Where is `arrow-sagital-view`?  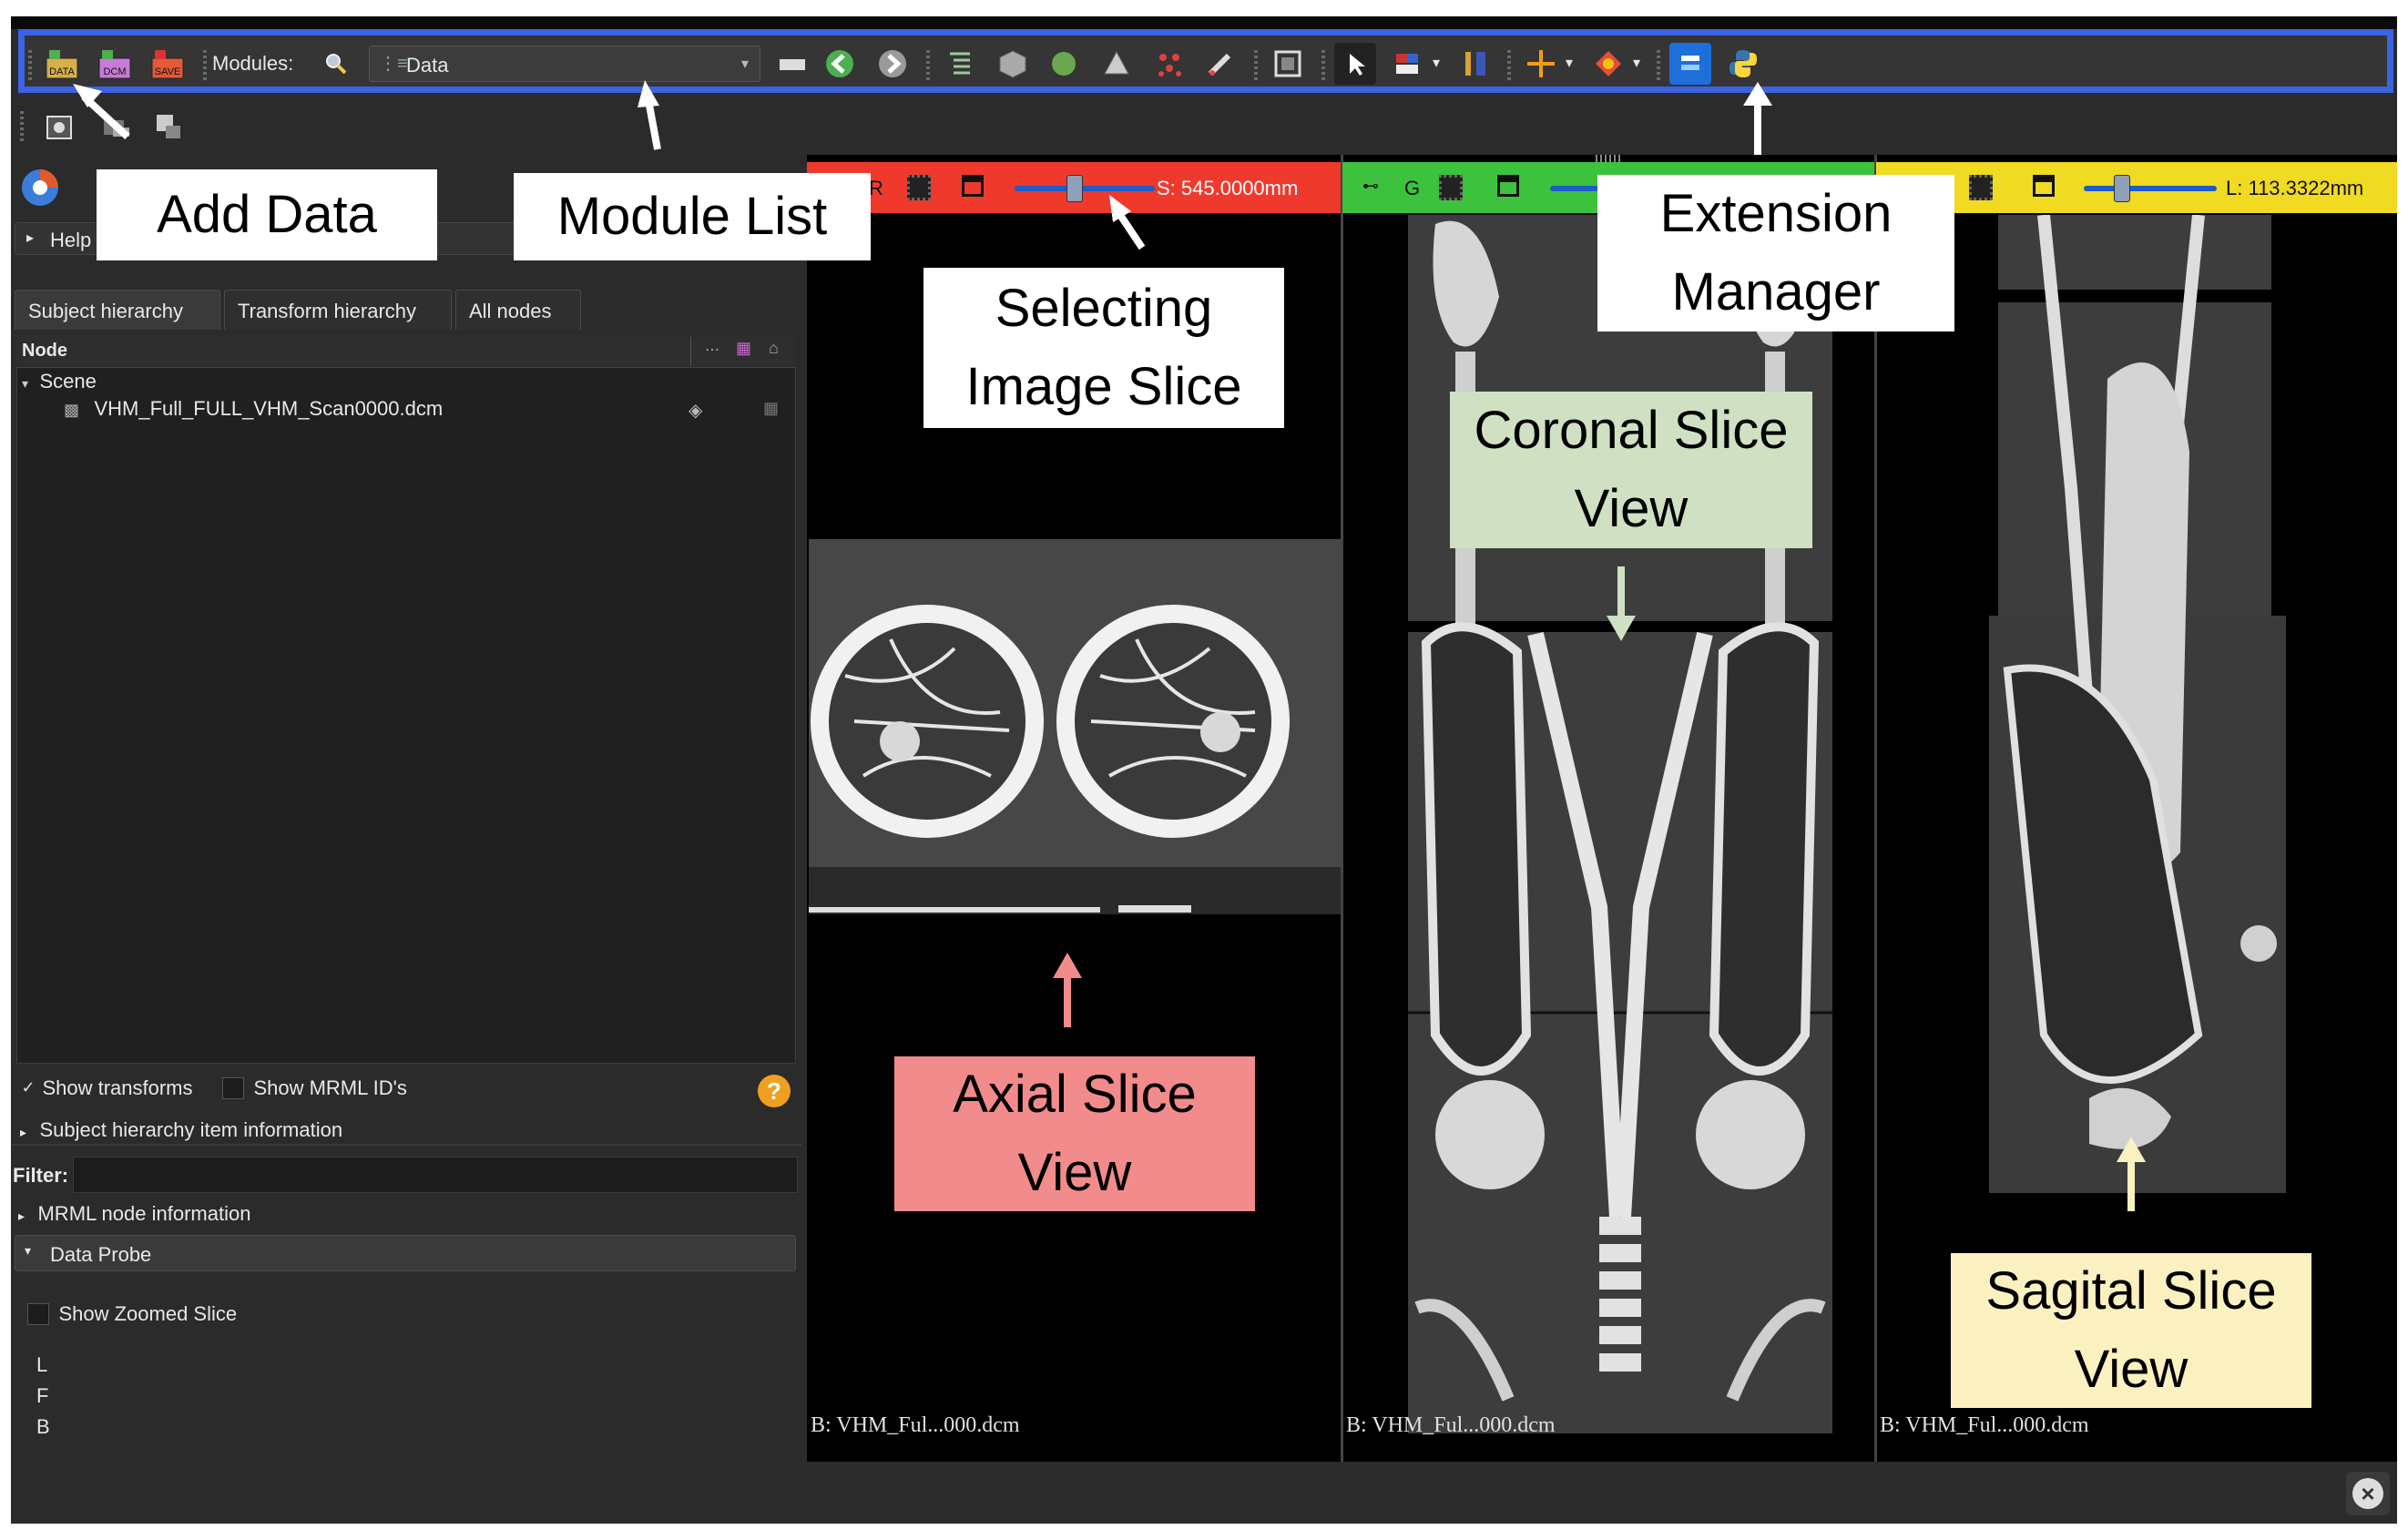 arrow-sagital-view is located at coordinates (2131, 1174).